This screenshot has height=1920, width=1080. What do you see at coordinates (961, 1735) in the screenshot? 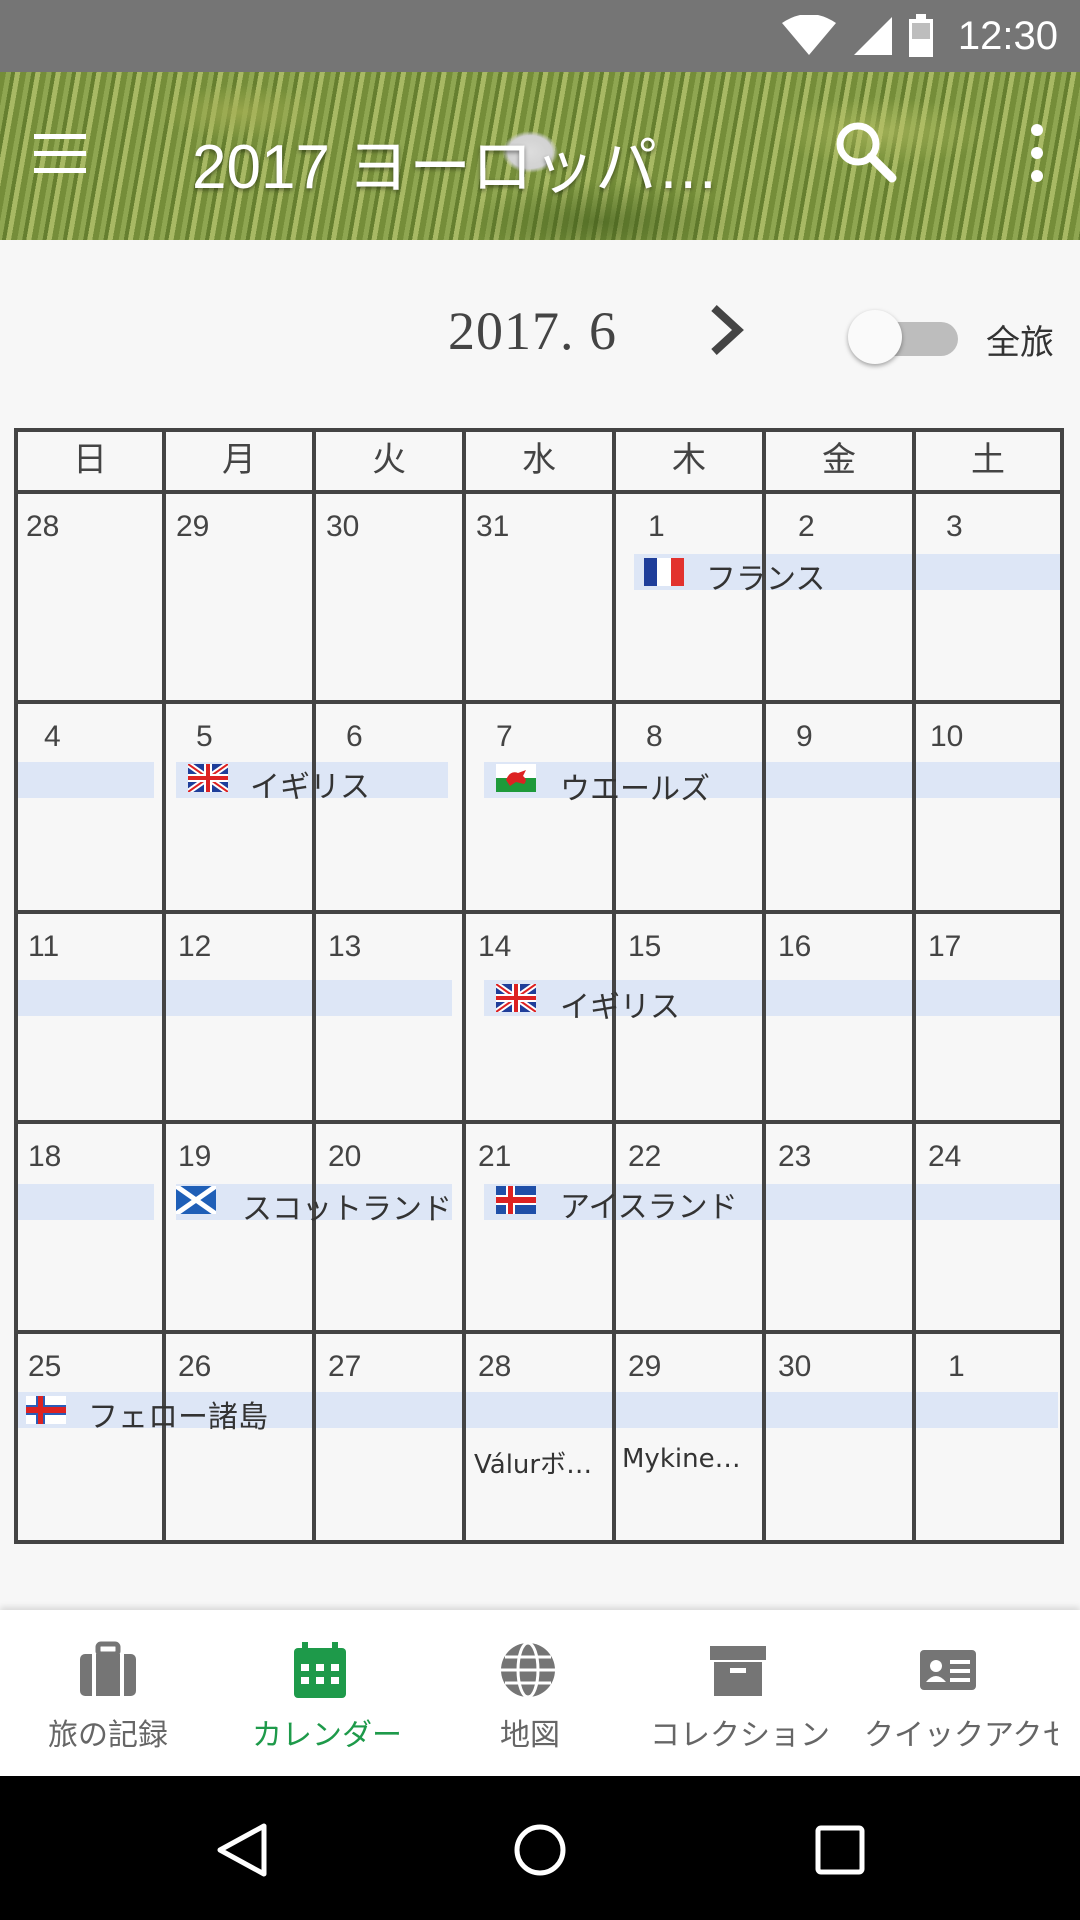
I see `nav-label: クイックアクセス` at bounding box center [961, 1735].